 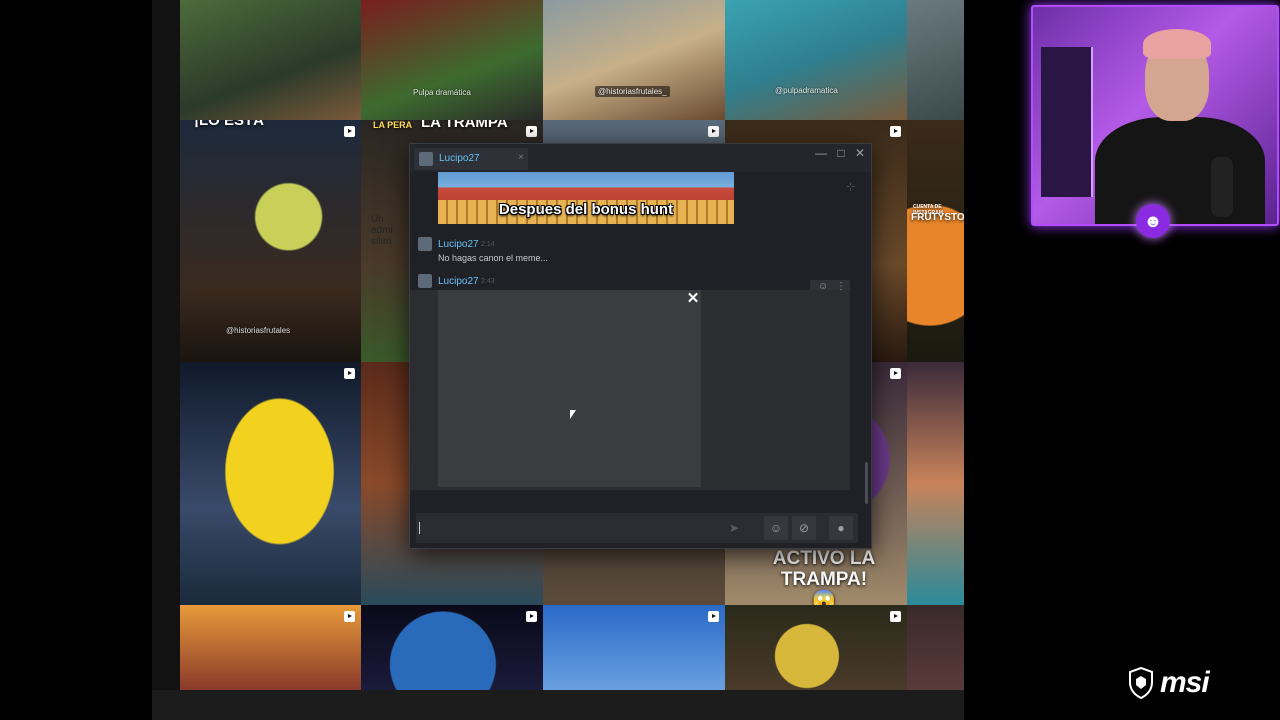 I want to click on watermark: Un admi silen, so click(x=382, y=230).